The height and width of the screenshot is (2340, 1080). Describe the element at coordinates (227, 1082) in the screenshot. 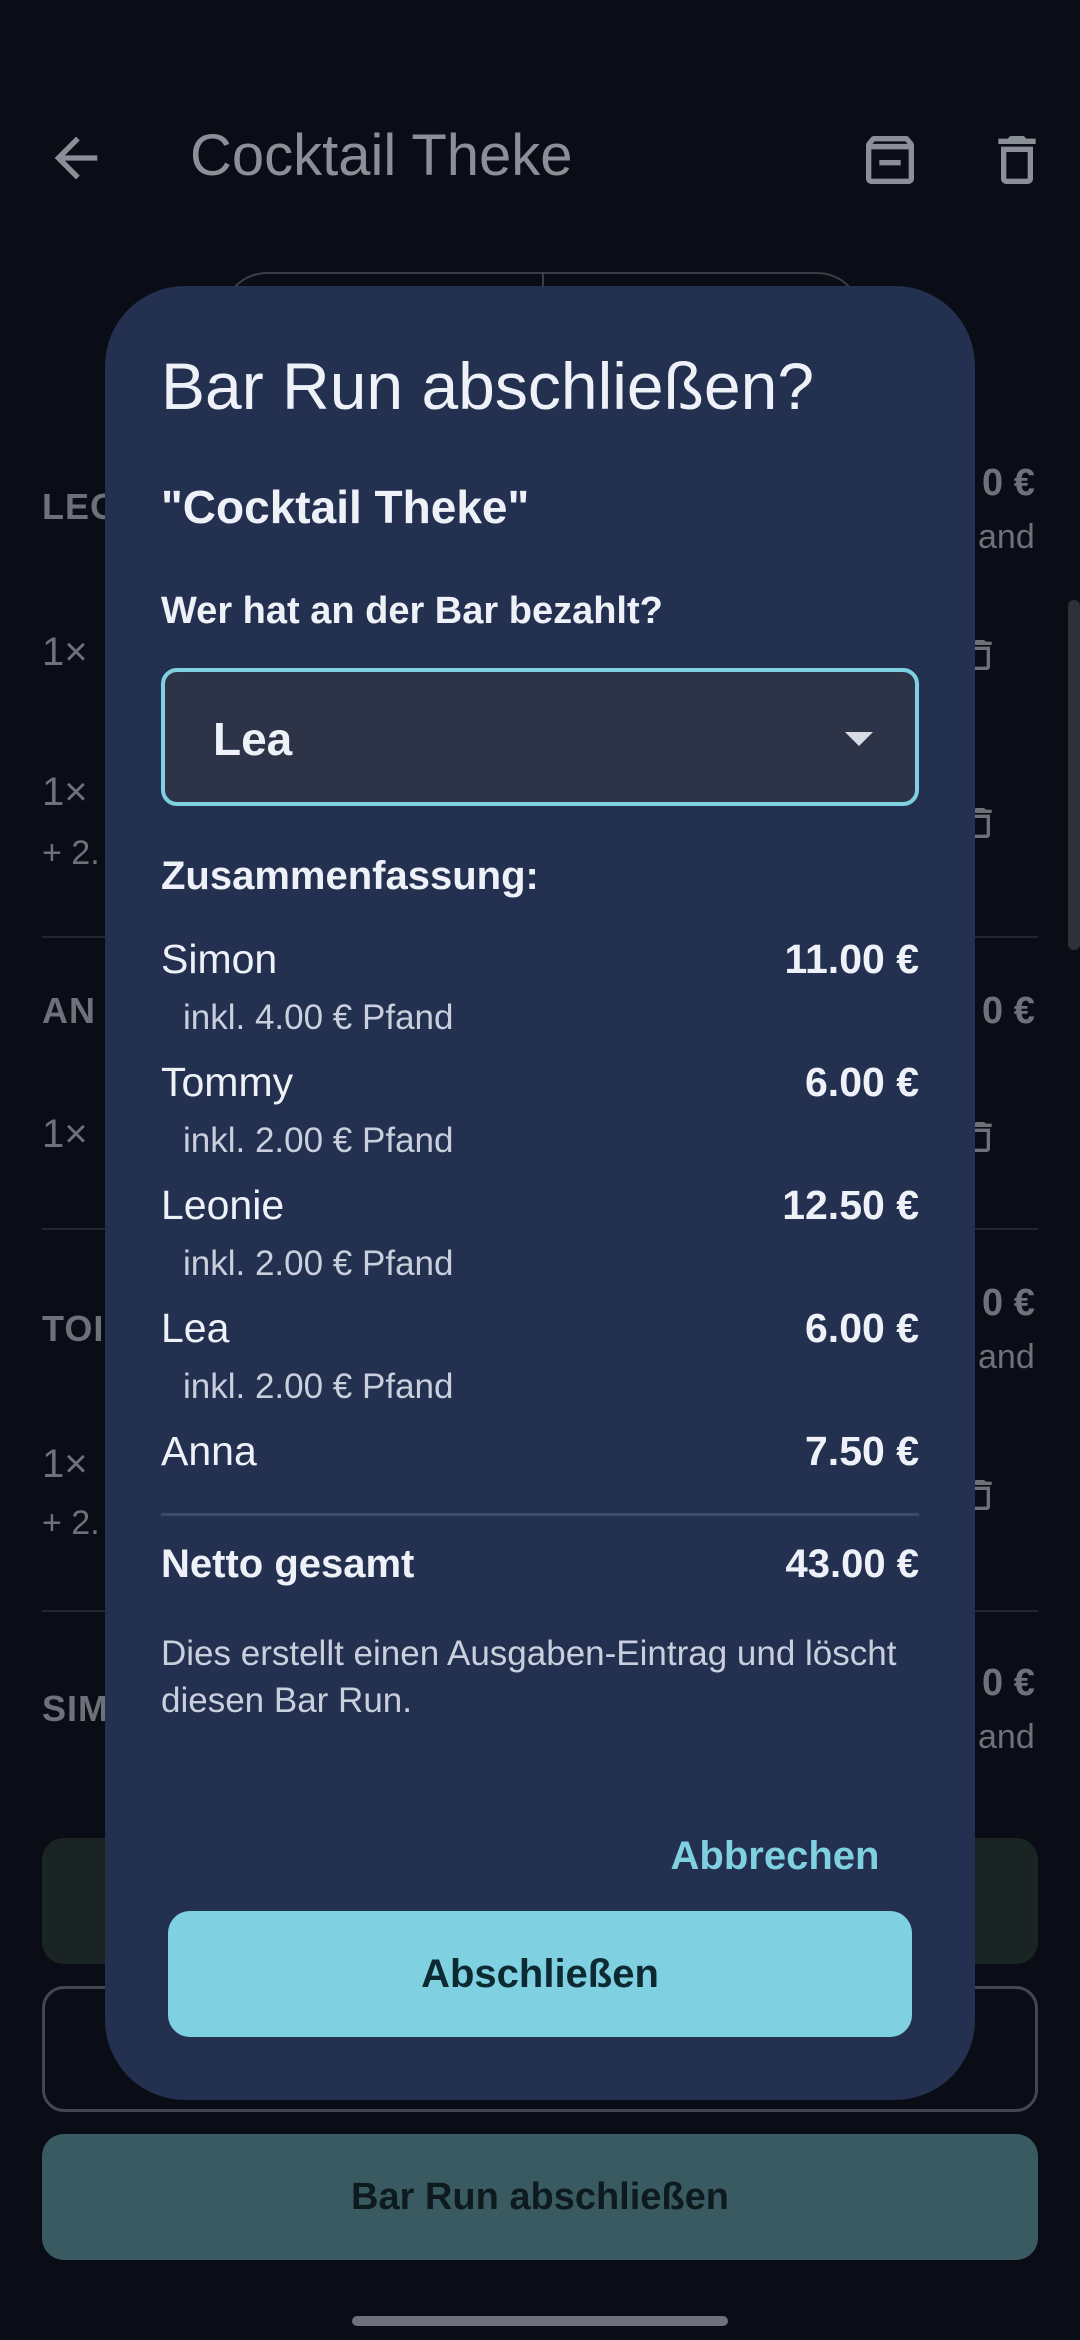

I see `person-name: Tommy` at that location.